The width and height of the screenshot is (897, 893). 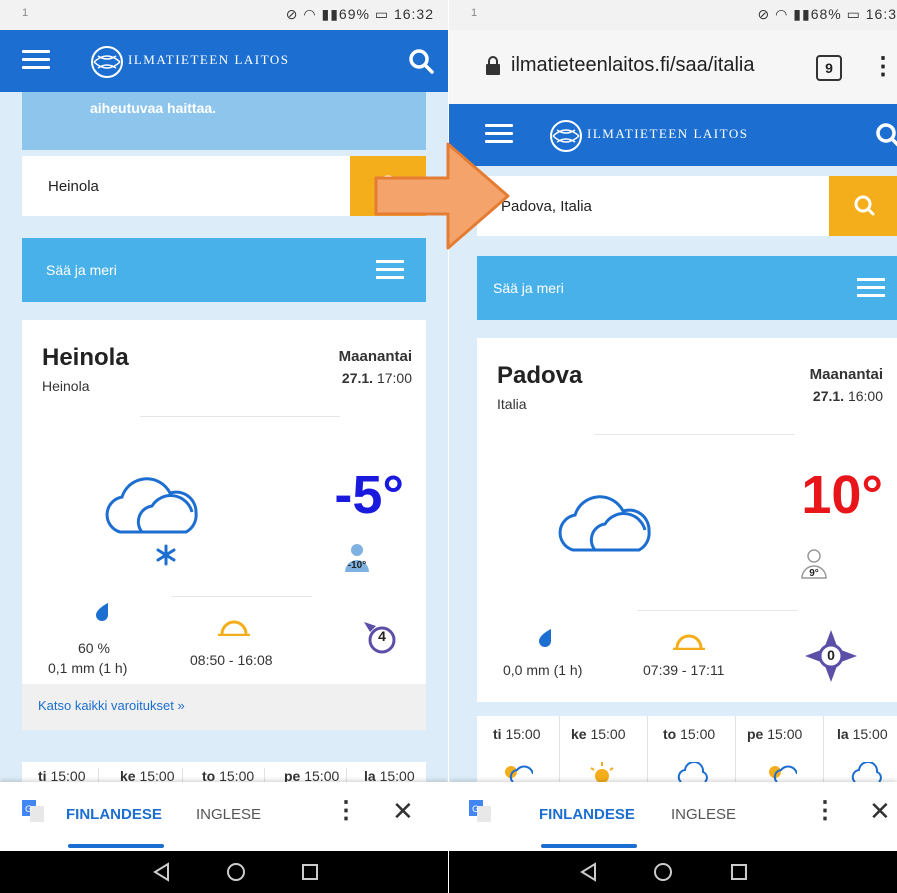 I want to click on precip-amount: 0,0 mm (1 h), so click(x=543, y=670).